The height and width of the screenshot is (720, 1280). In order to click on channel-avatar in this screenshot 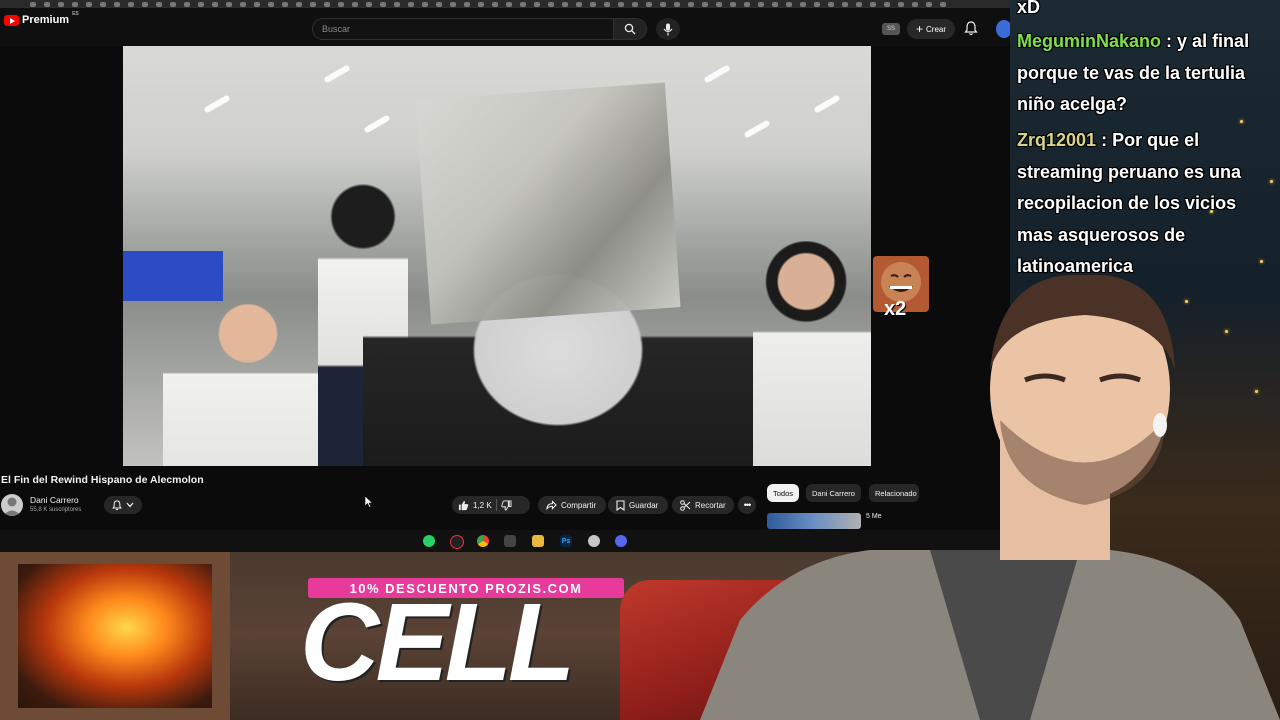, I will do `click(12, 505)`.